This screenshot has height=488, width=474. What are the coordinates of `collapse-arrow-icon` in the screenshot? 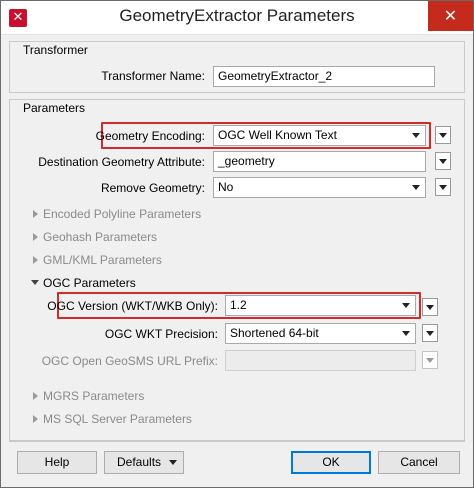 It's located at (35, 282).